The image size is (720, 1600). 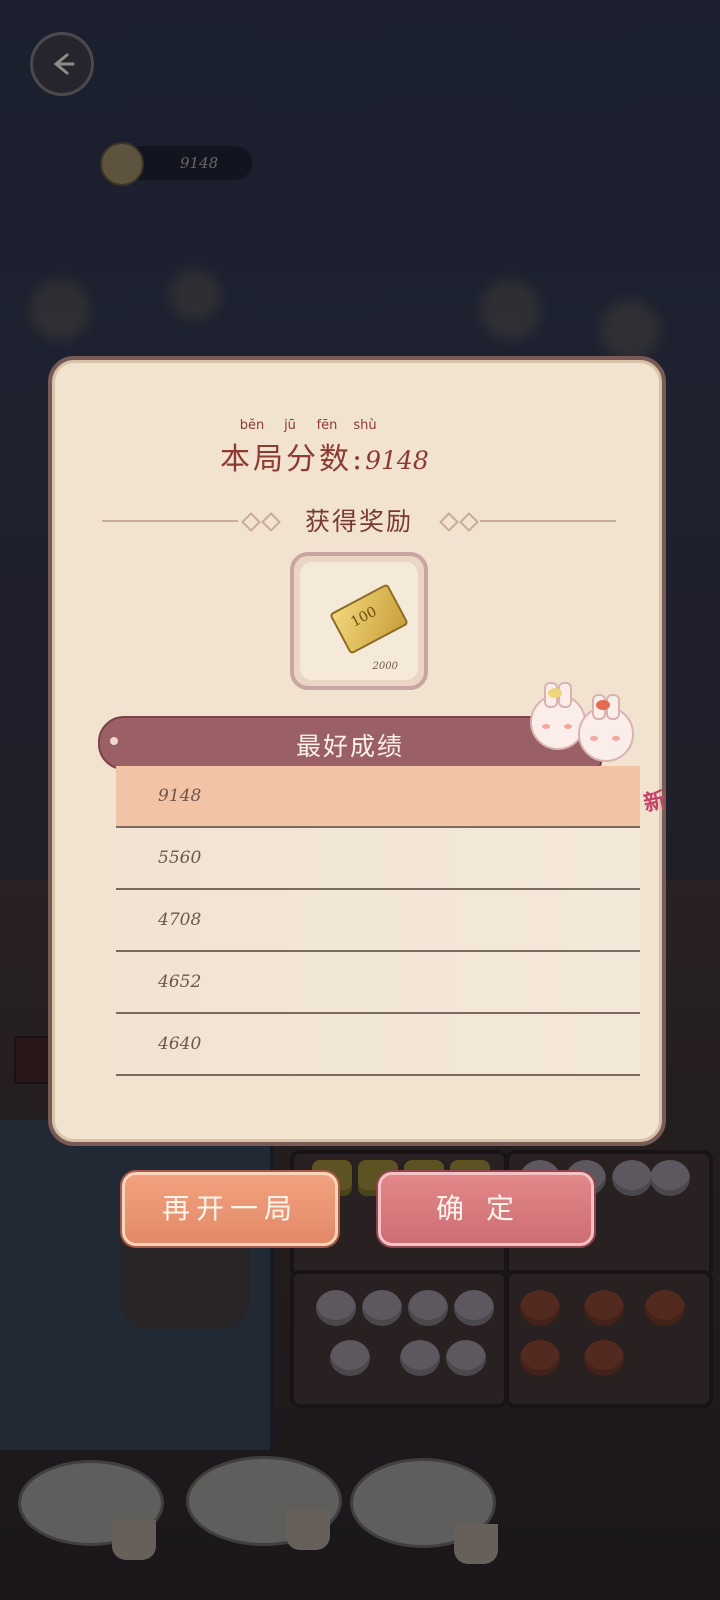 I want to click on round-score-label: 本局分数:, so click(x=293, y=459).